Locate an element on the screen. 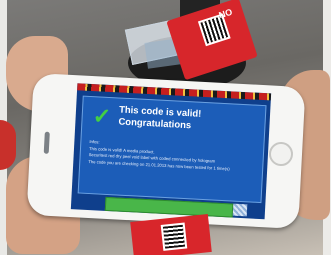 The width and height of the screenshot is (331, 255). qr-code-icon is located at coordinates (174, 236).